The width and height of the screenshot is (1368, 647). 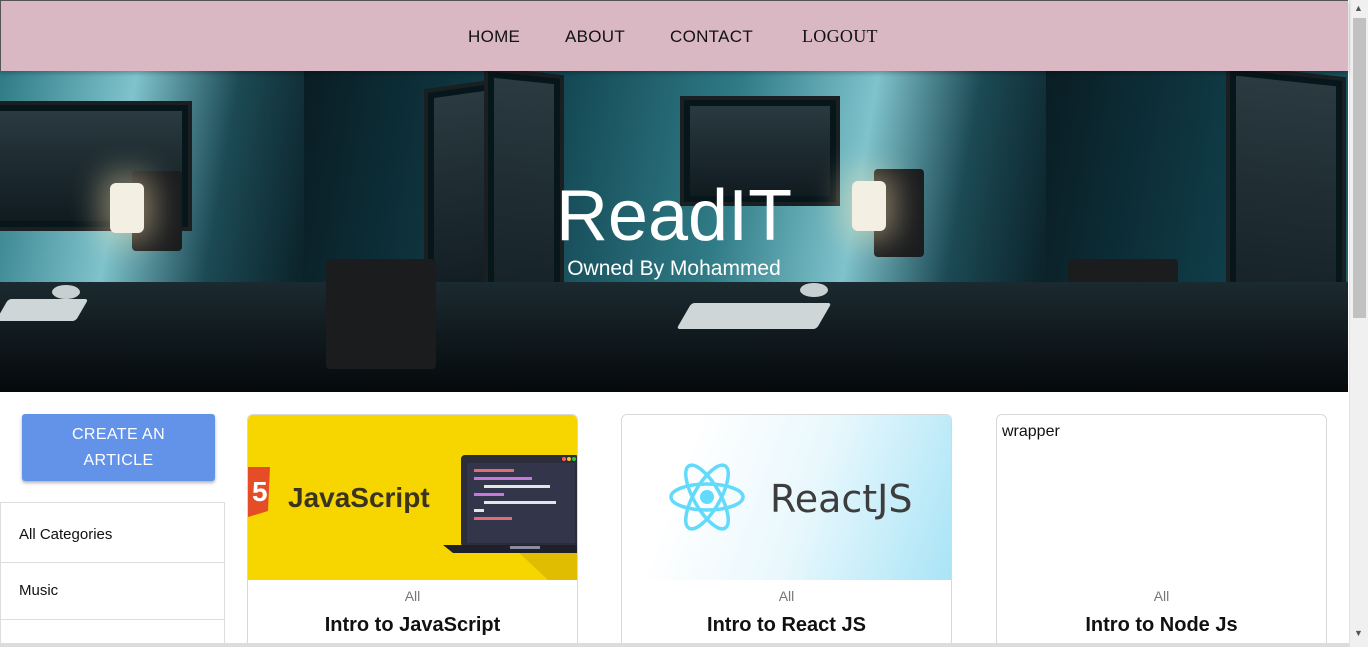 I want to click on category-item-all: All Categories, so click(x=112, y=533).